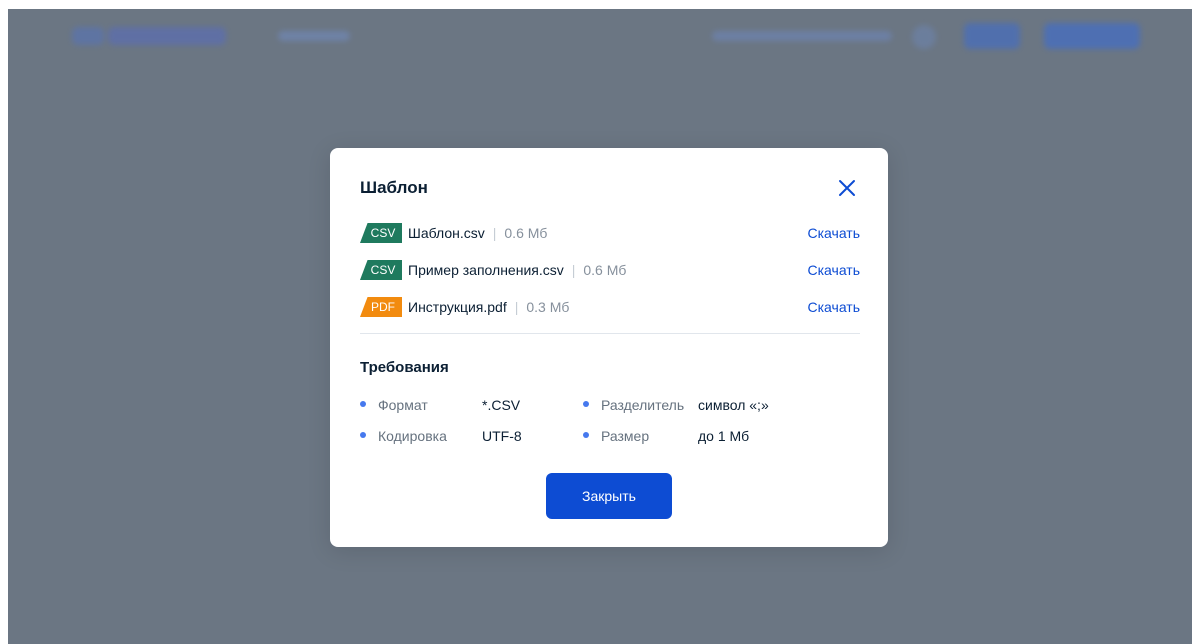 This screenshot has height=644, width=1200. Describe the element at coordinates (457, 307) in the screenshot. I see `file-name: Инструкция.pdf` at that location.